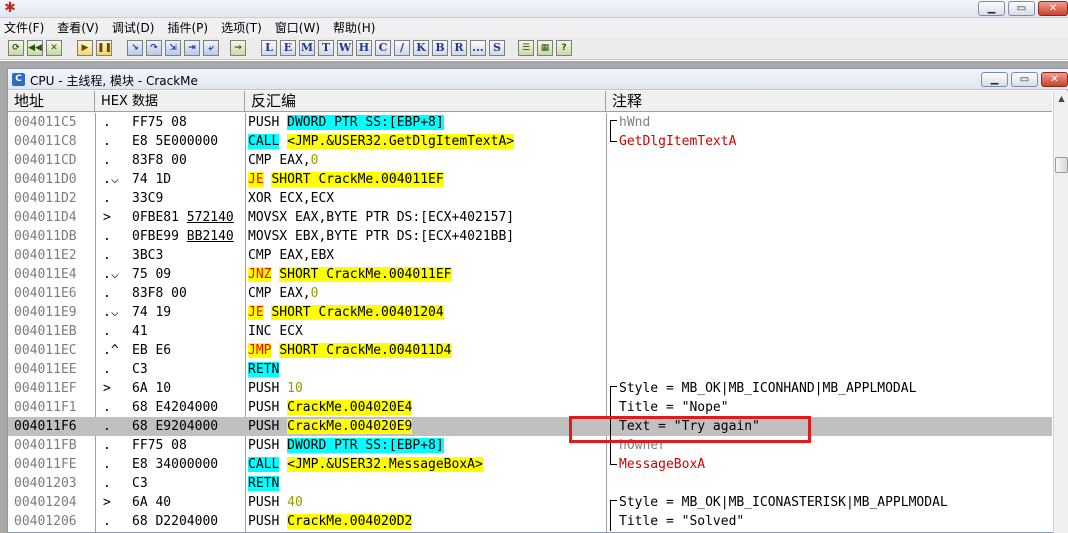  I want to click on toolbar-button-w: W, so click(345, 48).